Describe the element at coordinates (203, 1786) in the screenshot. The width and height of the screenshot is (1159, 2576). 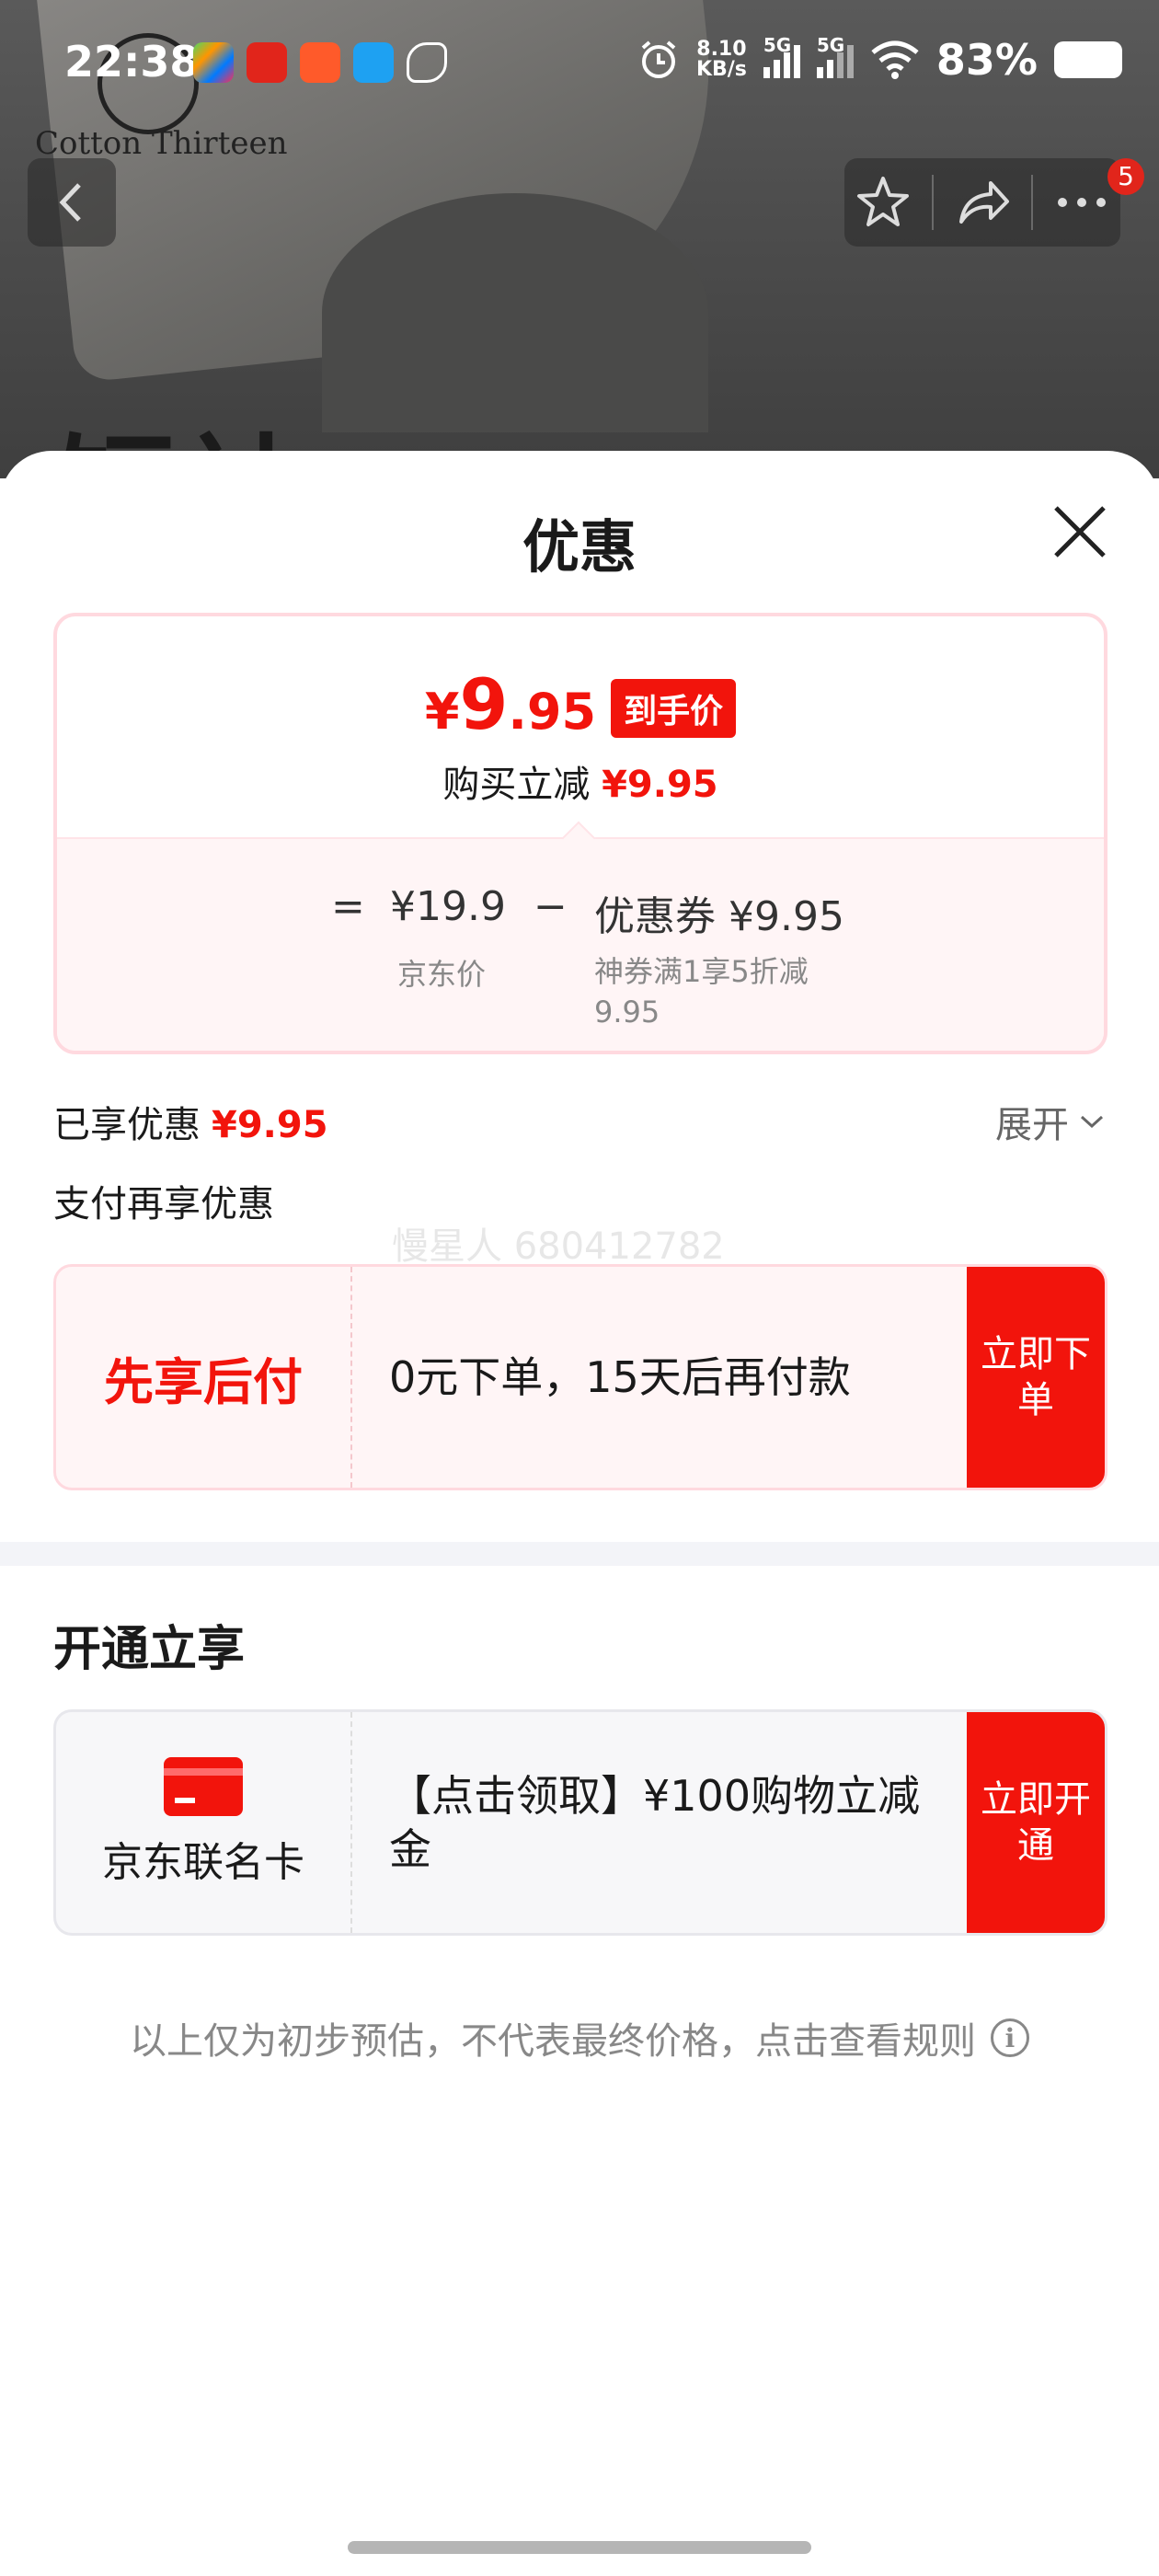
I see `credit-card-icon` at that location.